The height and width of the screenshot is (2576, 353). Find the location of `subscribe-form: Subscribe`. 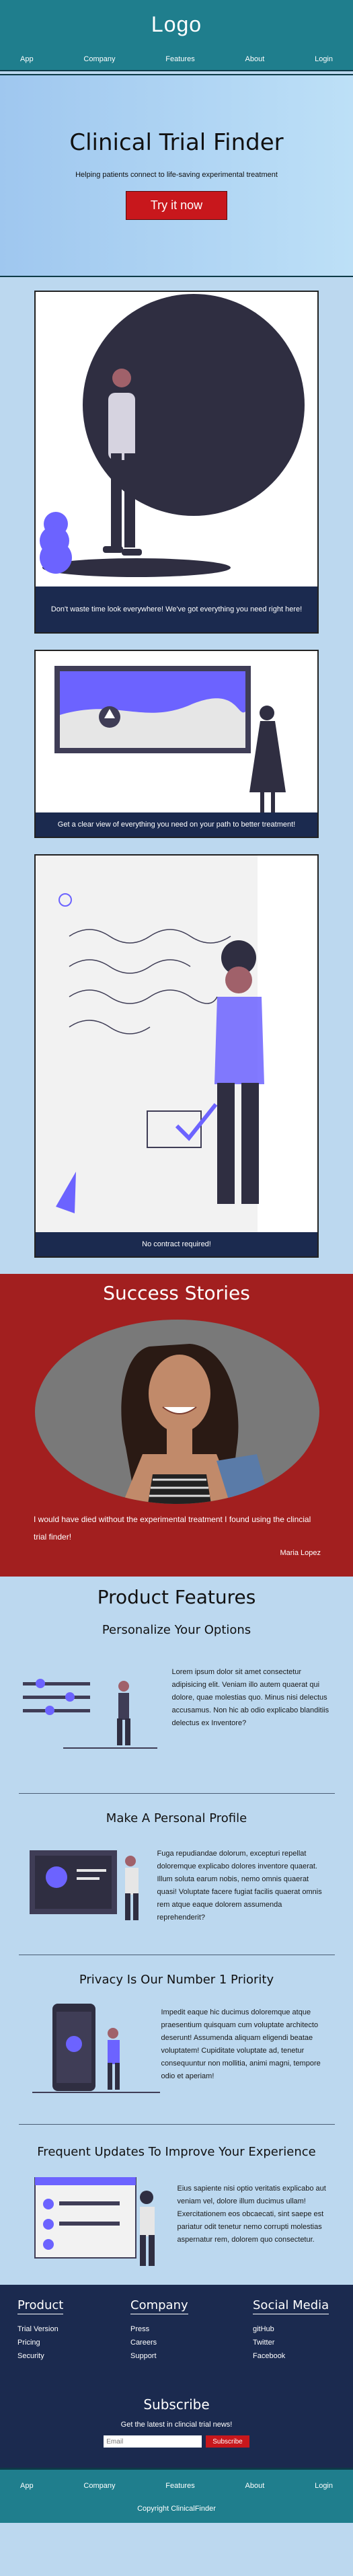

subscribe-form: Subscribe is located at coordinates (176, 2441).